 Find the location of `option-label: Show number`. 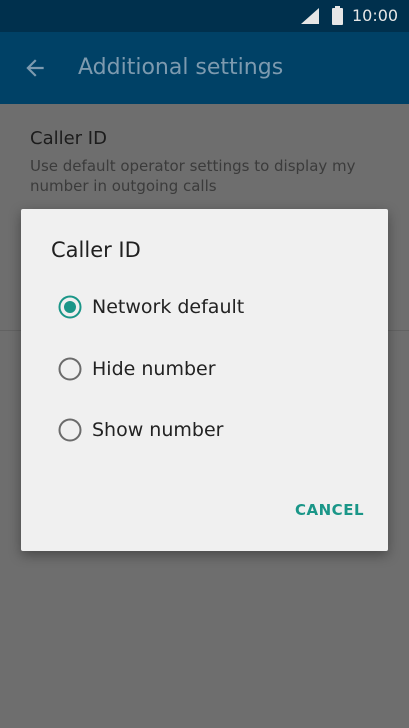

option-label: Show number is located at coordinates (158, 430).